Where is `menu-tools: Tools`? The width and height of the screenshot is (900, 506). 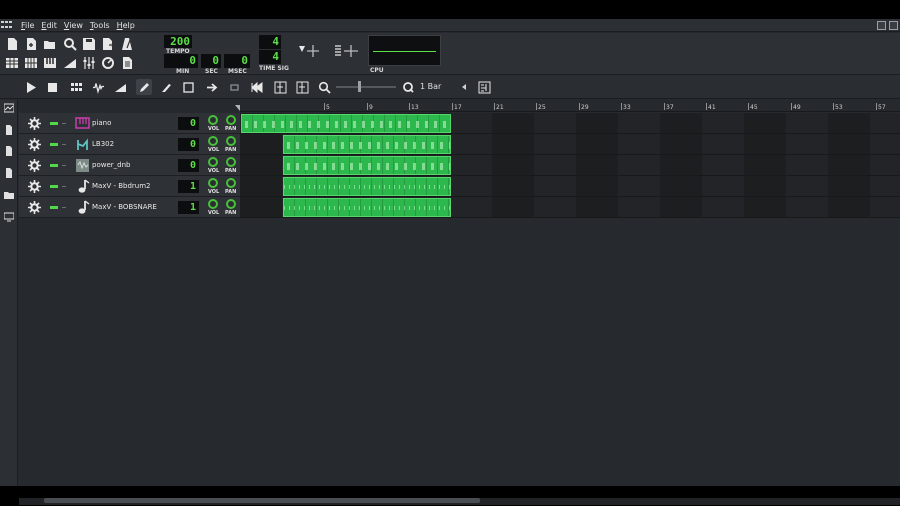 menu-tools: Tools is located at coordinates (100, 25).